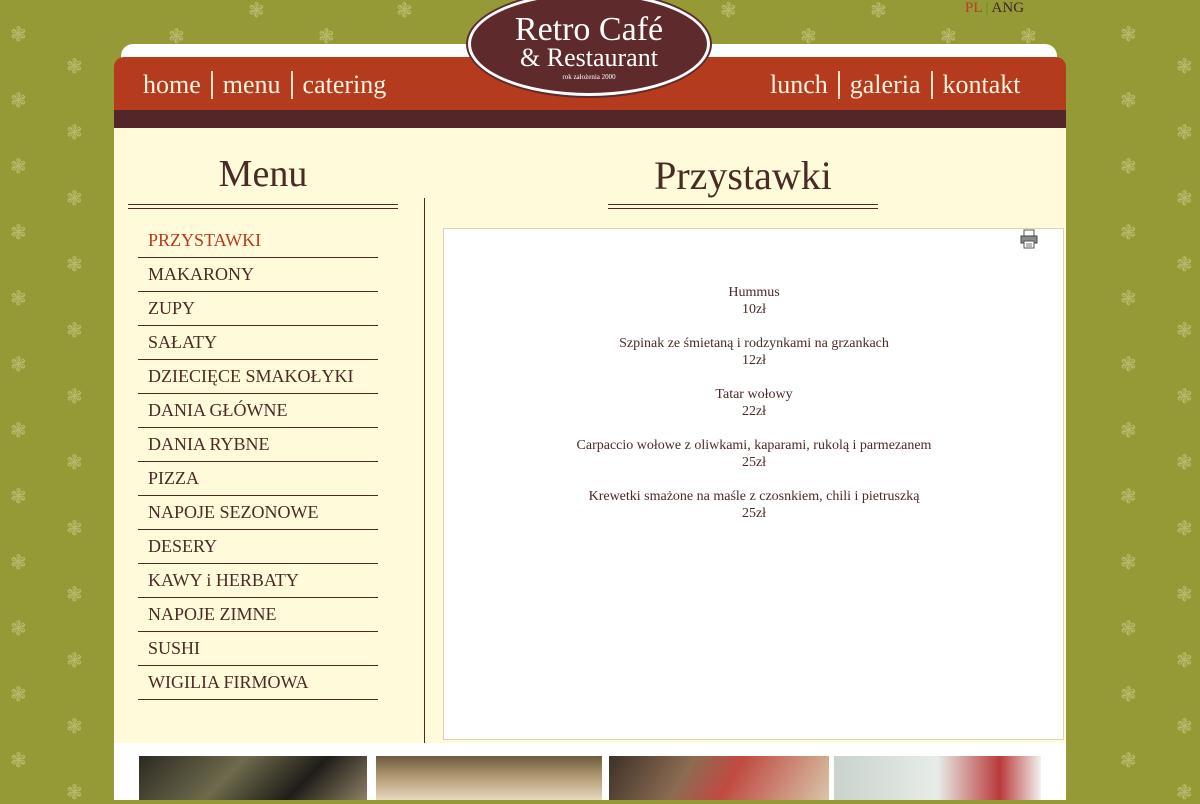 The image size is (1200, 804). I want to click on nav-galeria-link: galeria, so click(885, 85).